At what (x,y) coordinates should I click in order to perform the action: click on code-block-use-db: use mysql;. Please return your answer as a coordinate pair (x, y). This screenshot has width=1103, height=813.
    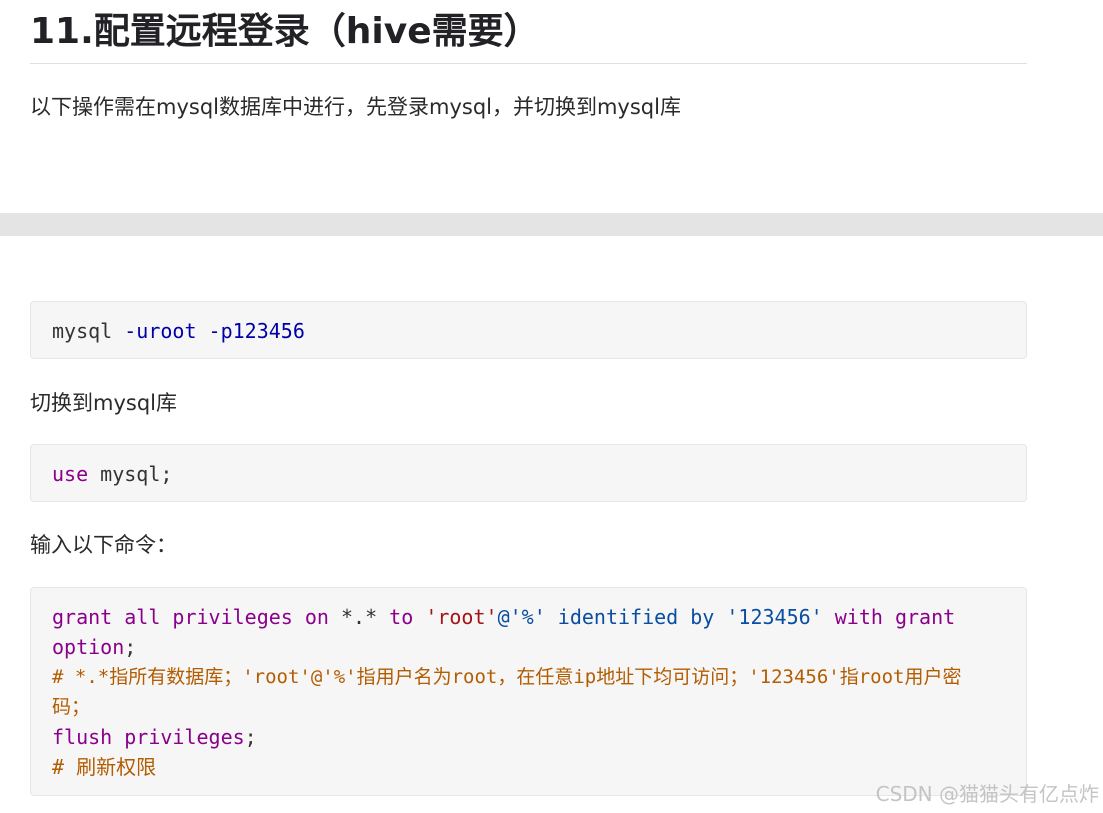
    Looking at the image, I should click on (528, 473).